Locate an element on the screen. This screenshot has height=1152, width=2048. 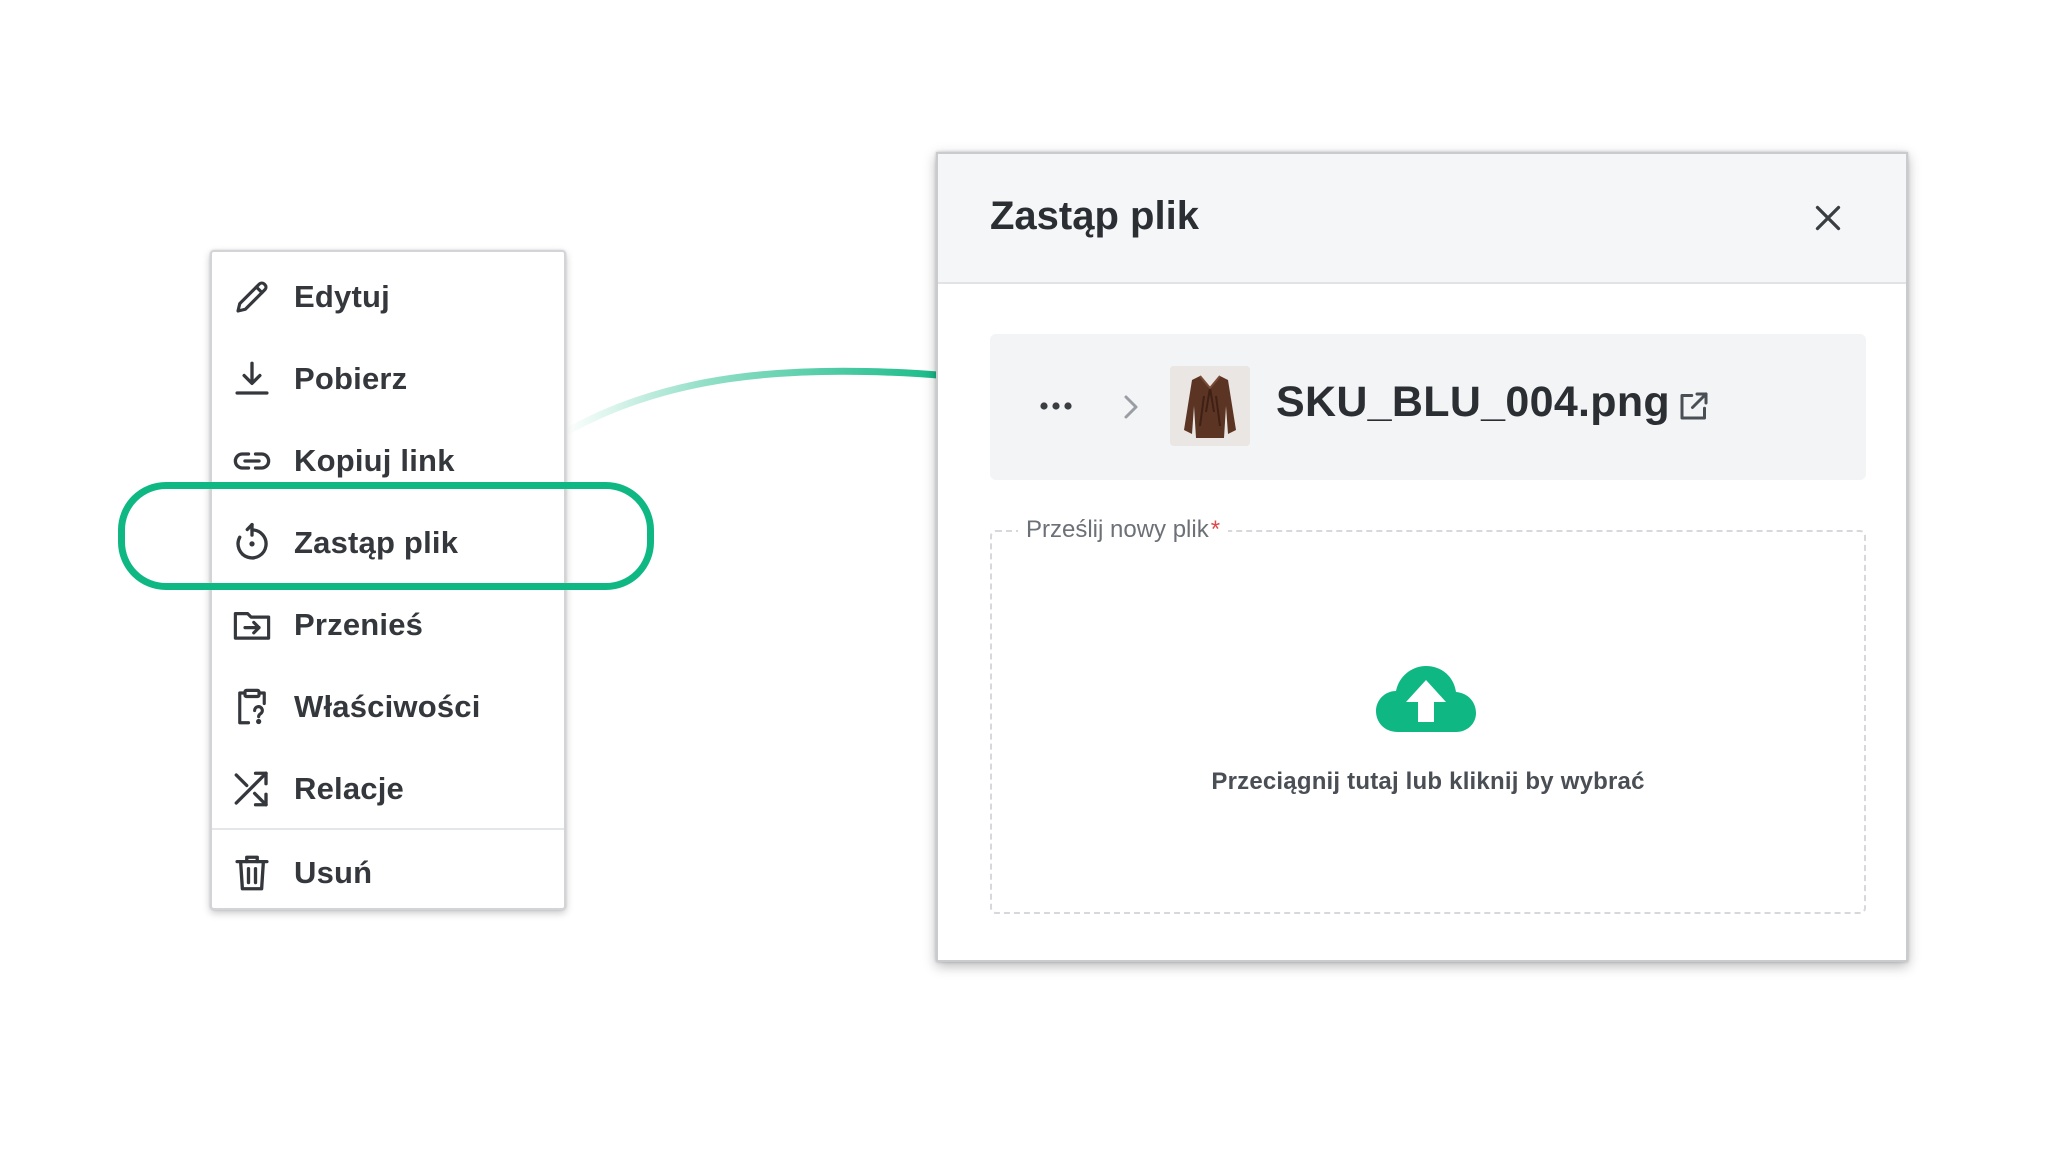
modal-header: Zastąp plik is located at coordinates (1422, 219).